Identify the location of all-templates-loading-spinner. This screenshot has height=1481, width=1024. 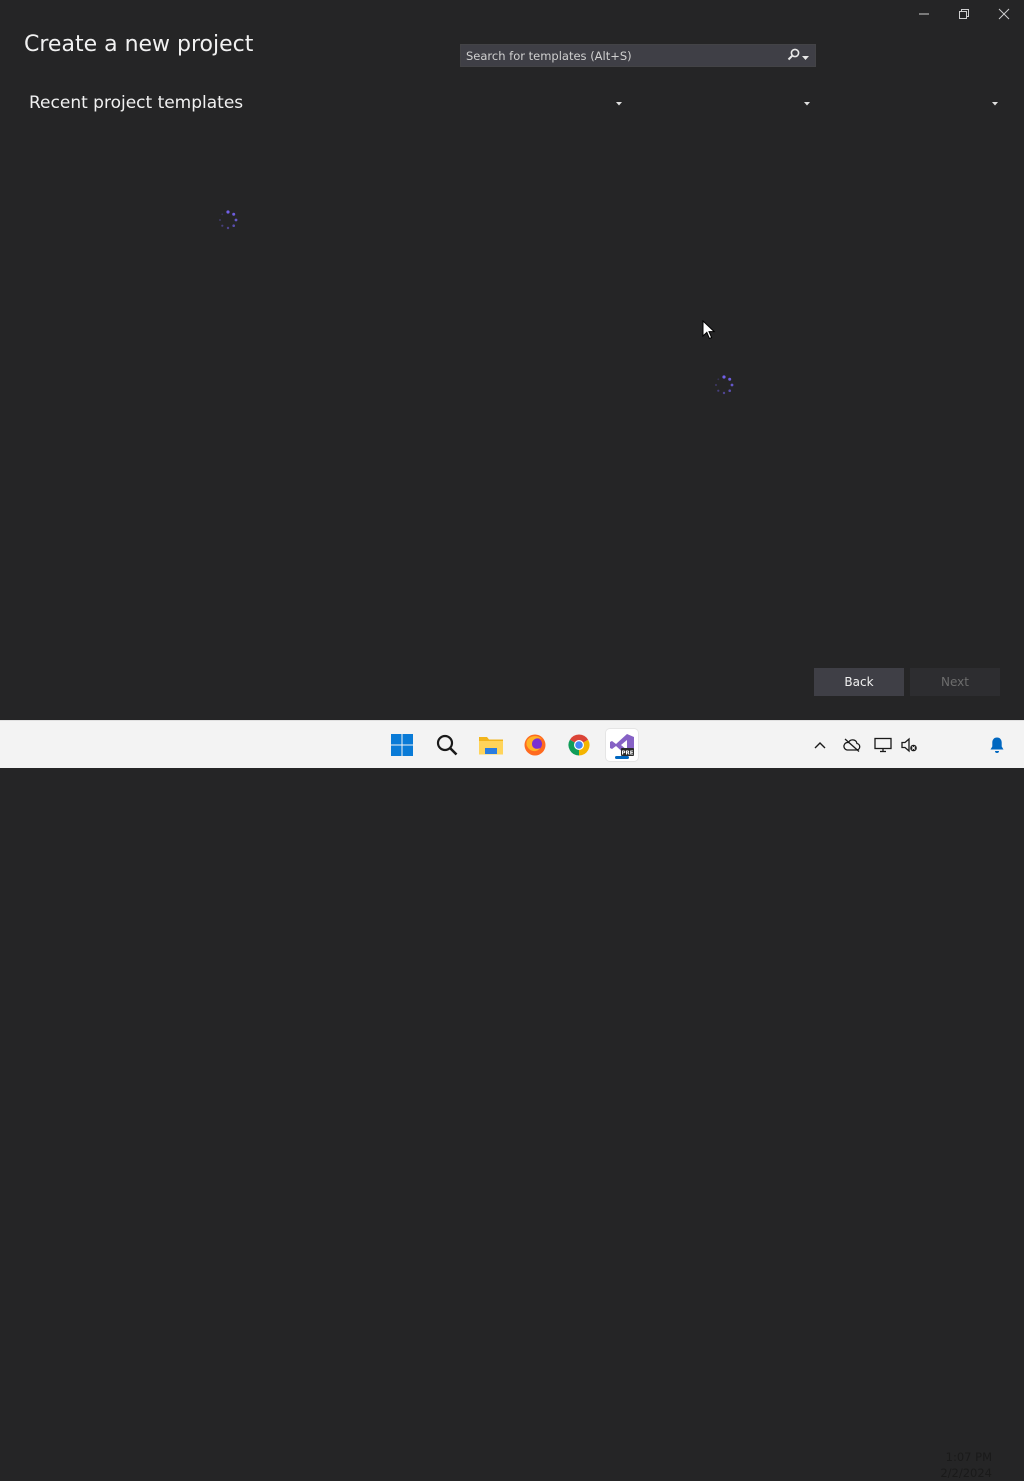
(724, 385).